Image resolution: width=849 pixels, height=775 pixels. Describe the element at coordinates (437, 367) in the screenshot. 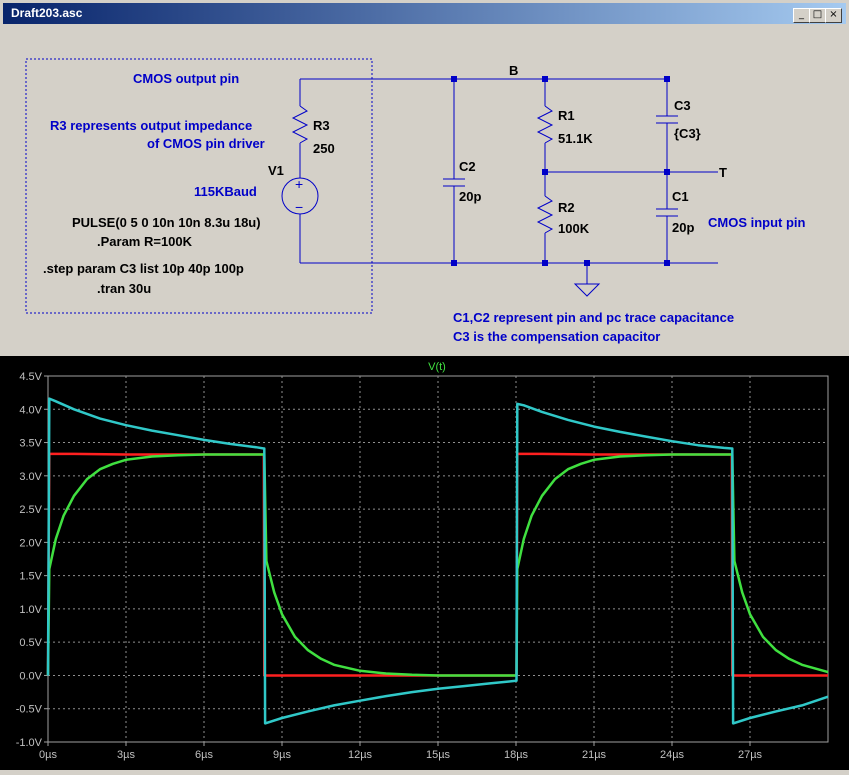

I see `chart-title: V(t)` at that location.